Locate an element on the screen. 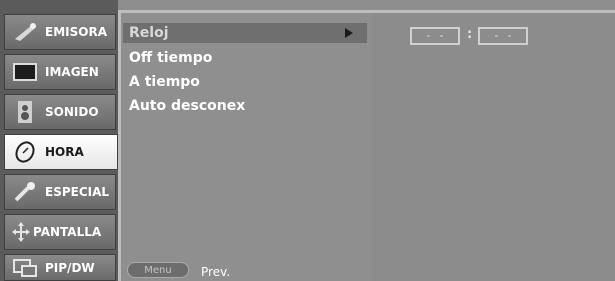 The height and width of the screenshot is (281, 615). satellite-dish-icon is located at coordinates (25, 32).